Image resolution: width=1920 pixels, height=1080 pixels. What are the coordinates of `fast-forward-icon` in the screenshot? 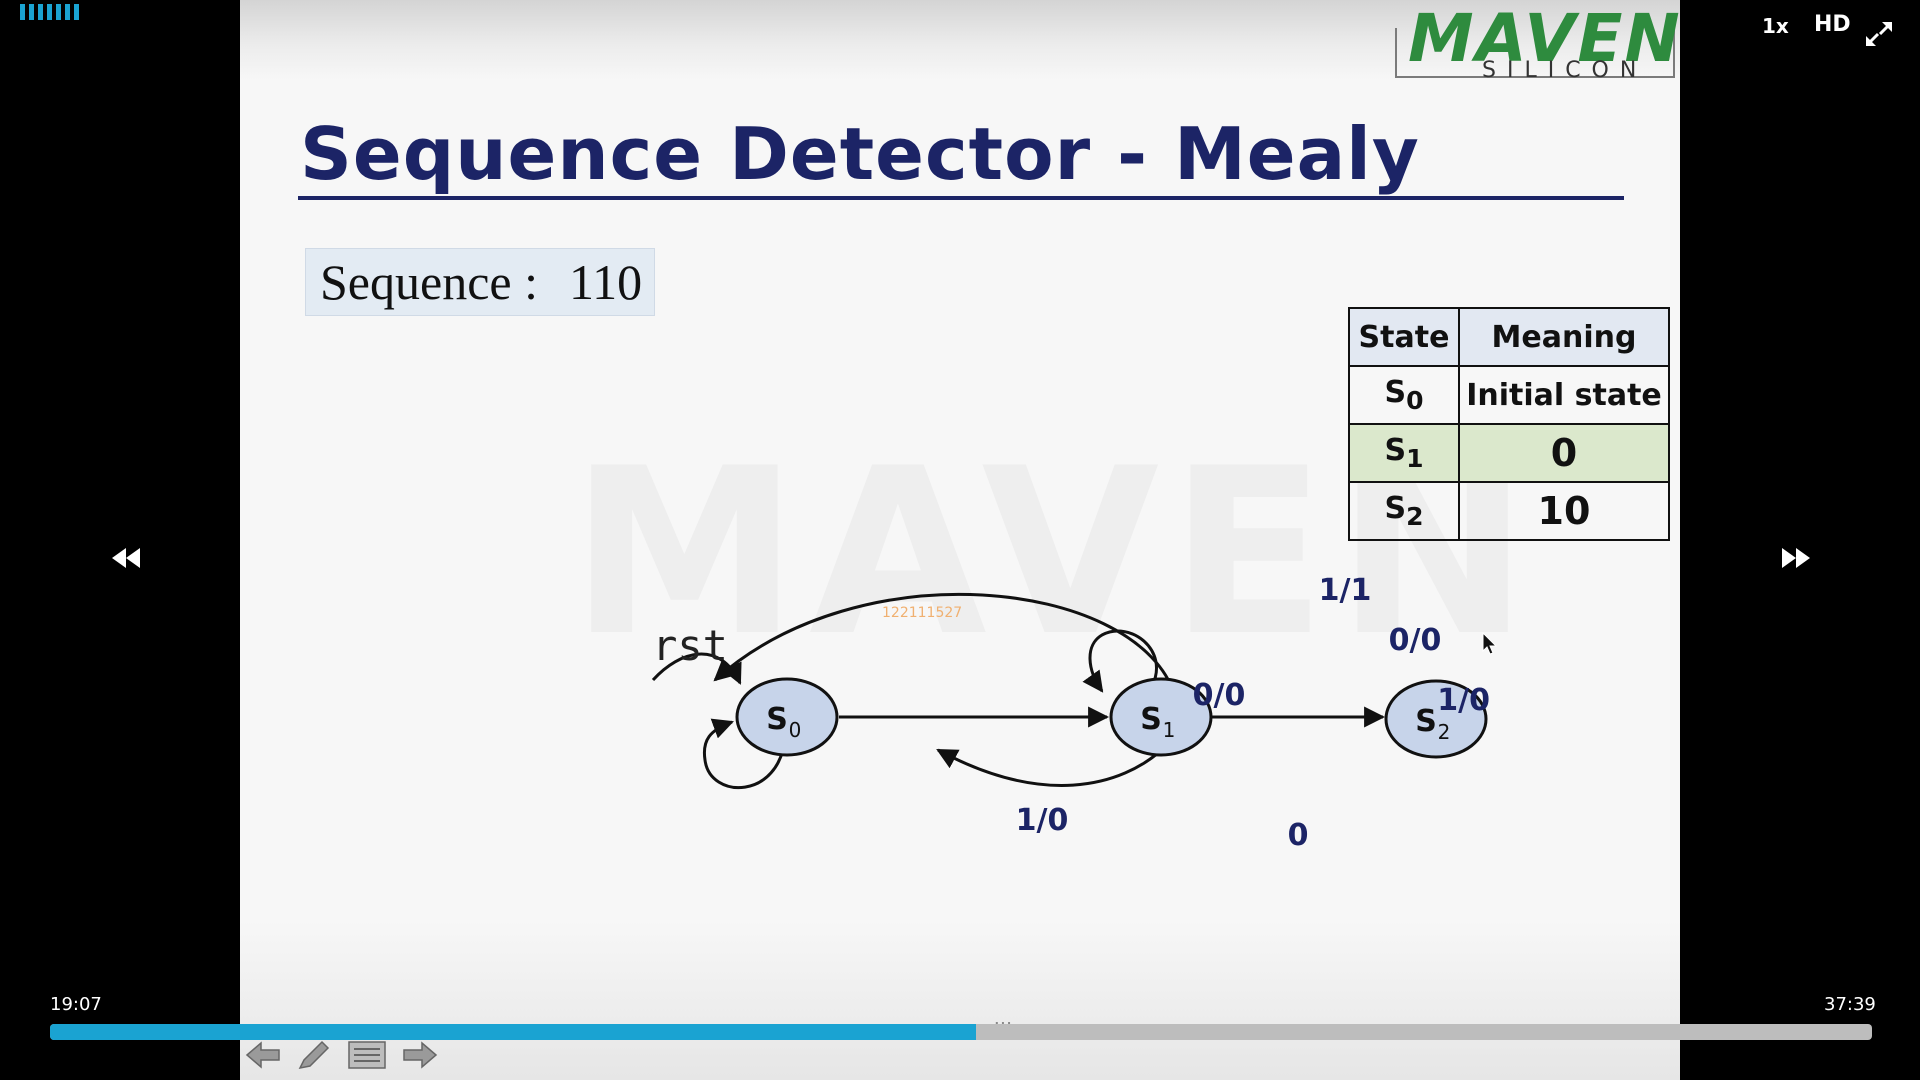 It's located at (1796, 558).